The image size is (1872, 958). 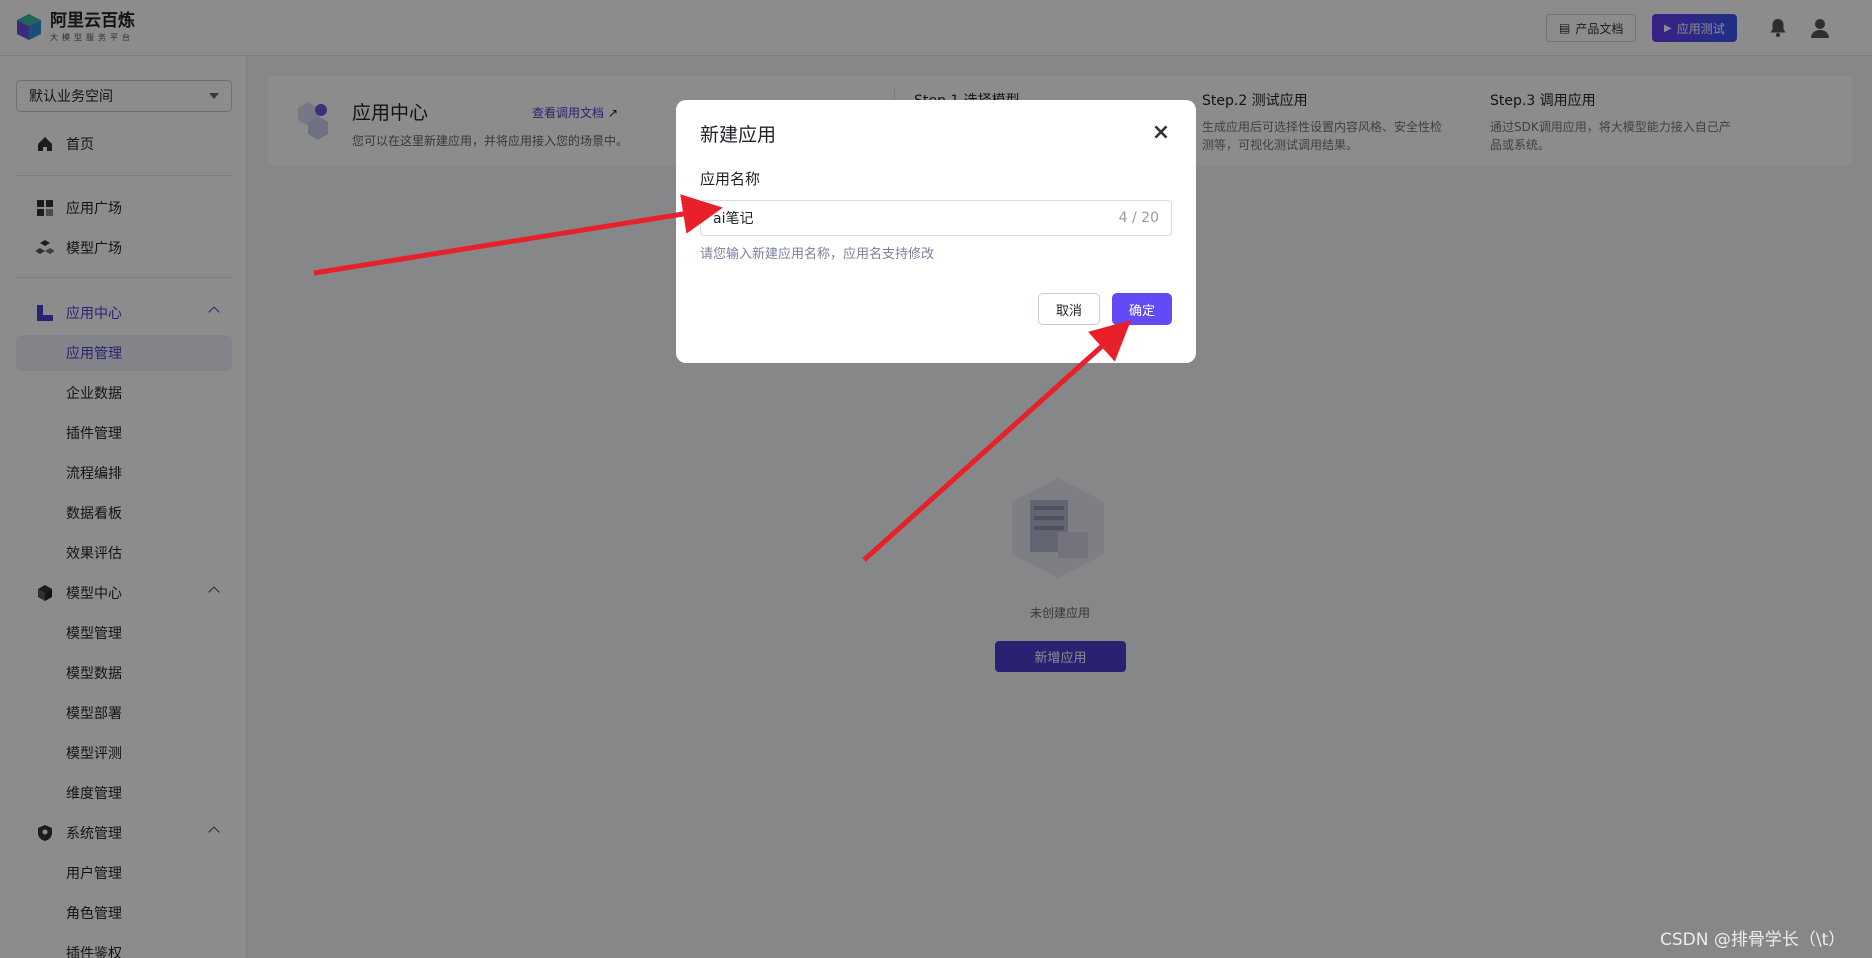 I want to click on cancel-button: 取消, so click(x=1069, y=309).